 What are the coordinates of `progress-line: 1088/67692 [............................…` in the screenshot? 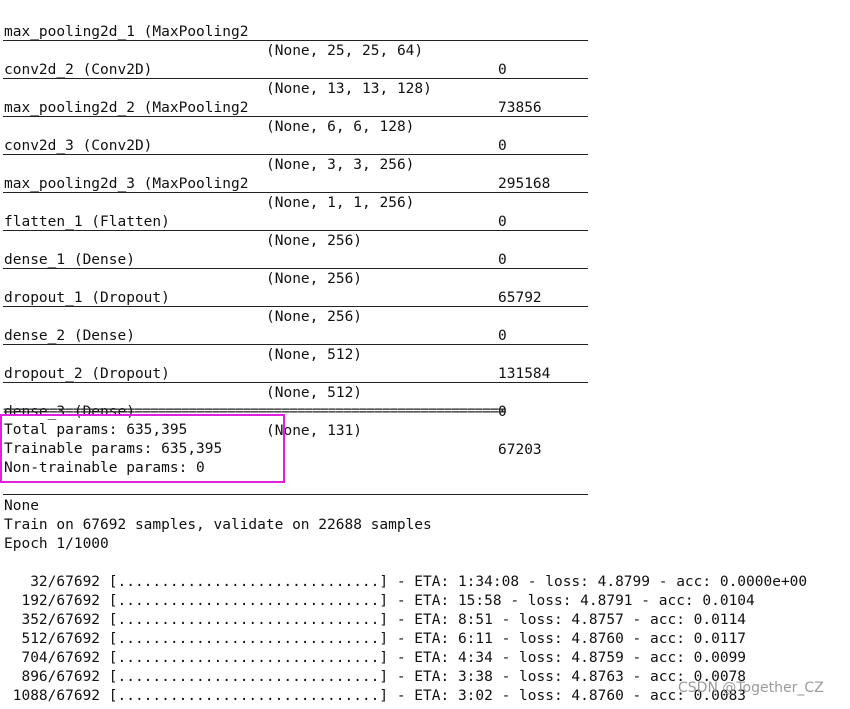 It's located at (375, 696).